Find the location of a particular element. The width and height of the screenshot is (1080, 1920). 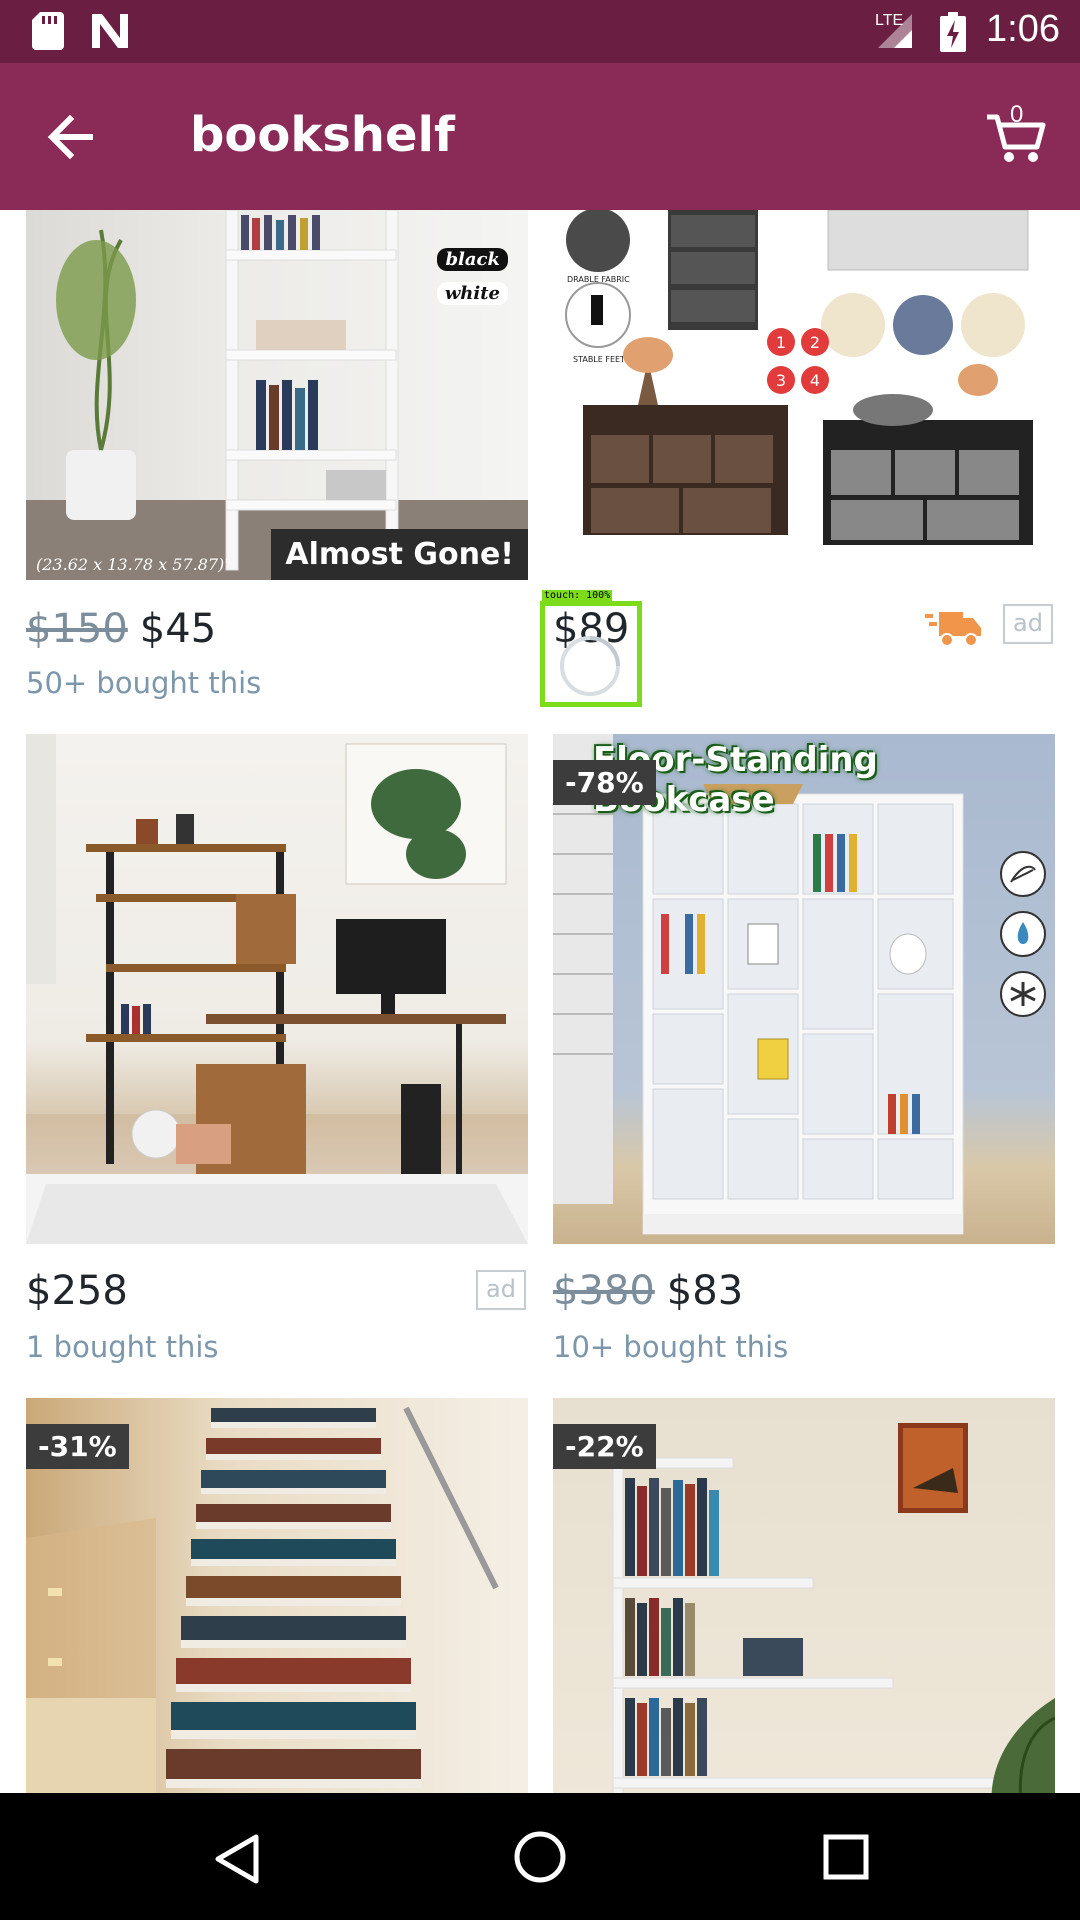

color-tag-white: white is located at coordinates (472, 293).